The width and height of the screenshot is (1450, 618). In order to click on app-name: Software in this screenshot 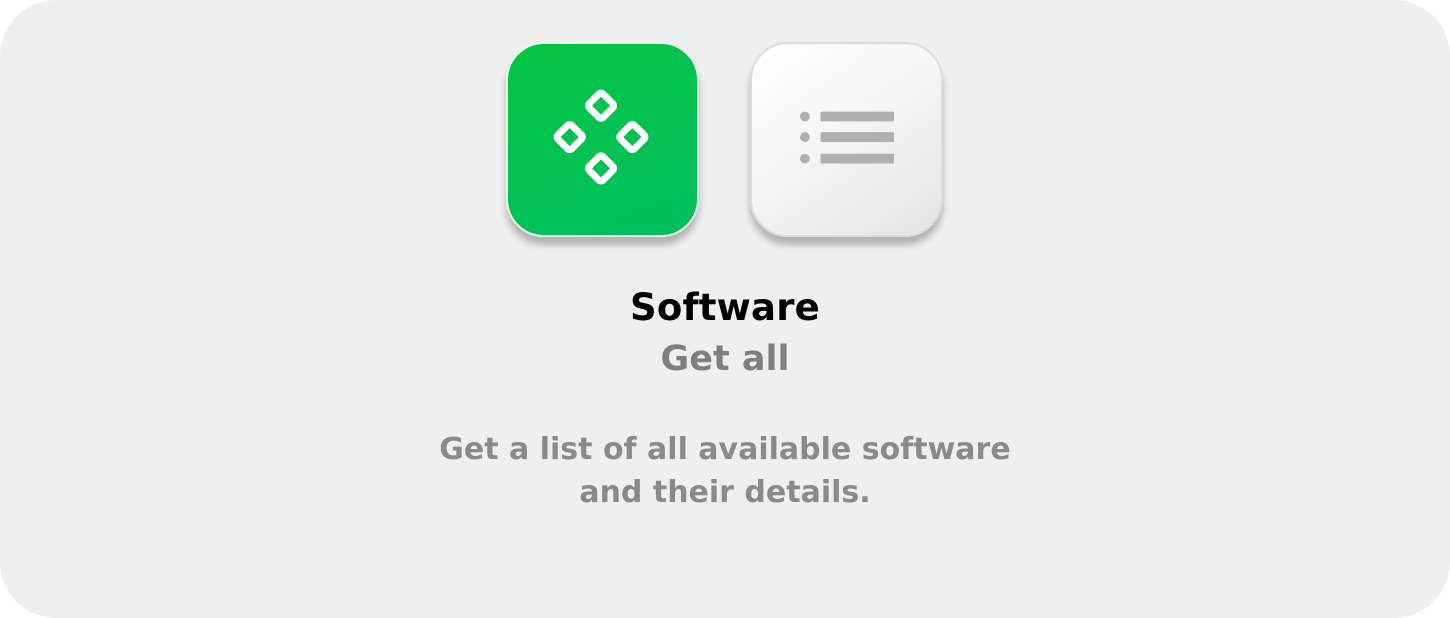, I will do `click(725, 307)`.